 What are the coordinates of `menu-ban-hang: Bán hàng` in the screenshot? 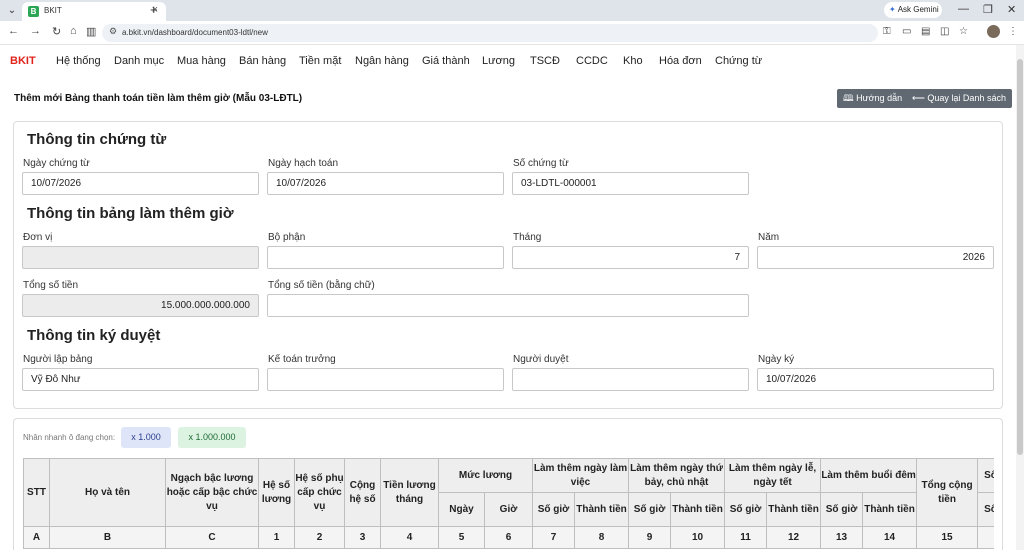 It's located at (262, 61).